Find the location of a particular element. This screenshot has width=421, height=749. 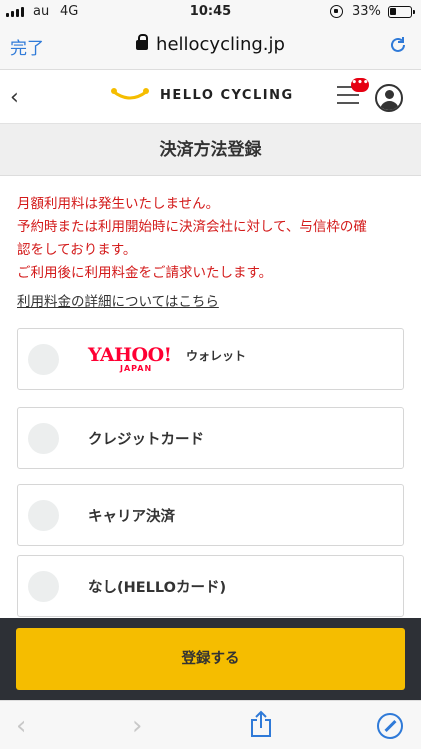

option-carrier-billing: キャリア決済 is located at coordinates (210, 515).